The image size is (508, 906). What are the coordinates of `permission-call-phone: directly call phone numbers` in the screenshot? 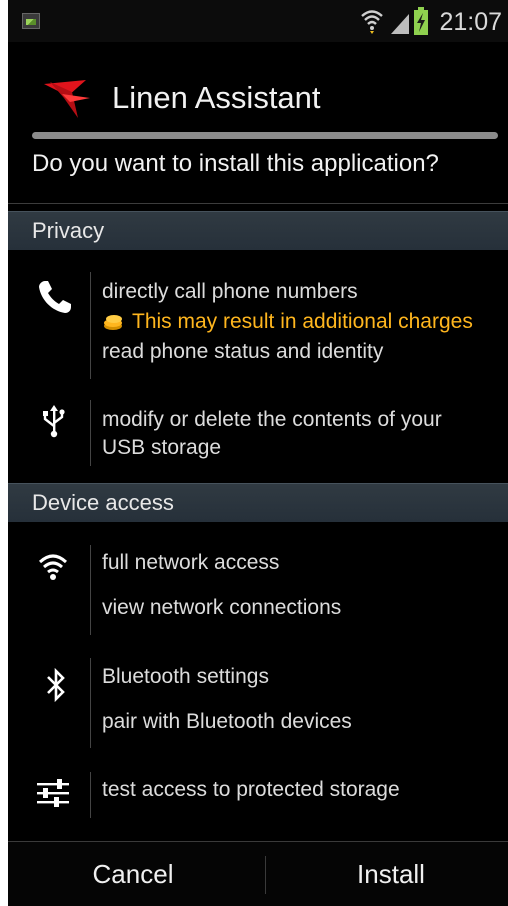 It's located at (230, 291).